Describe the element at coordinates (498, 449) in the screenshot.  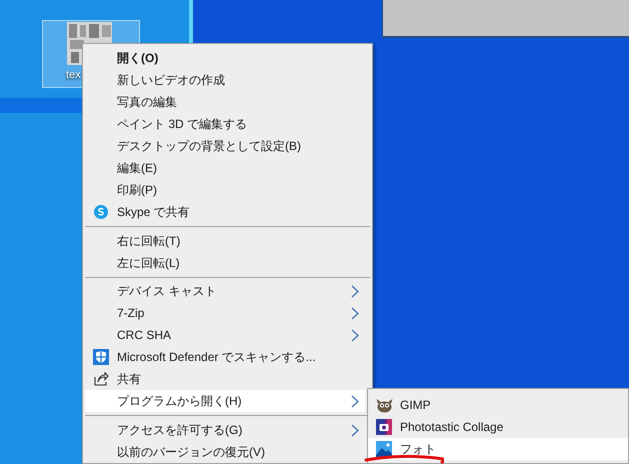
I see `menu-item: フォト` at that location.